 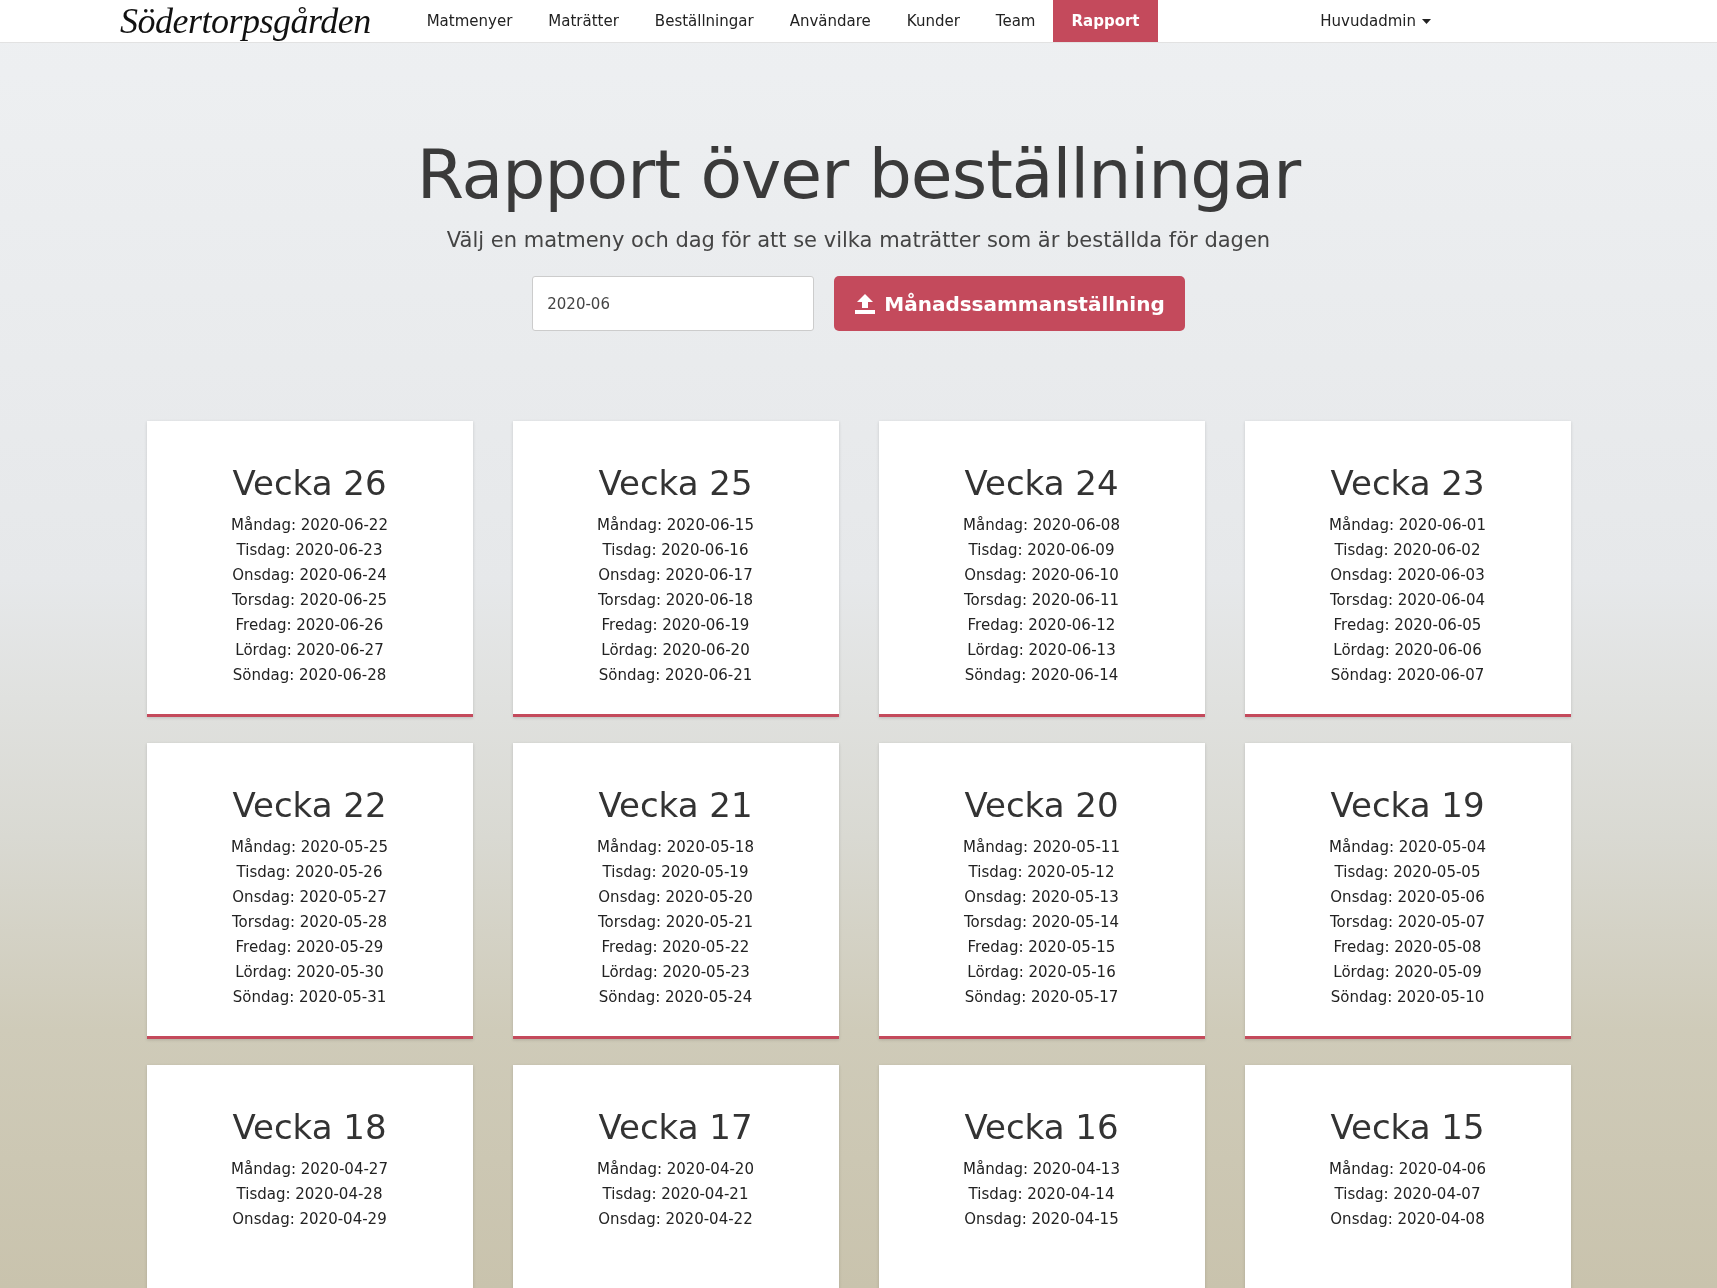 What do you see at coordinates (1041, 872) in the screenshot?
I see `day-link: Tisdag: 2020-05-12` at bounding box center [1041, 872].